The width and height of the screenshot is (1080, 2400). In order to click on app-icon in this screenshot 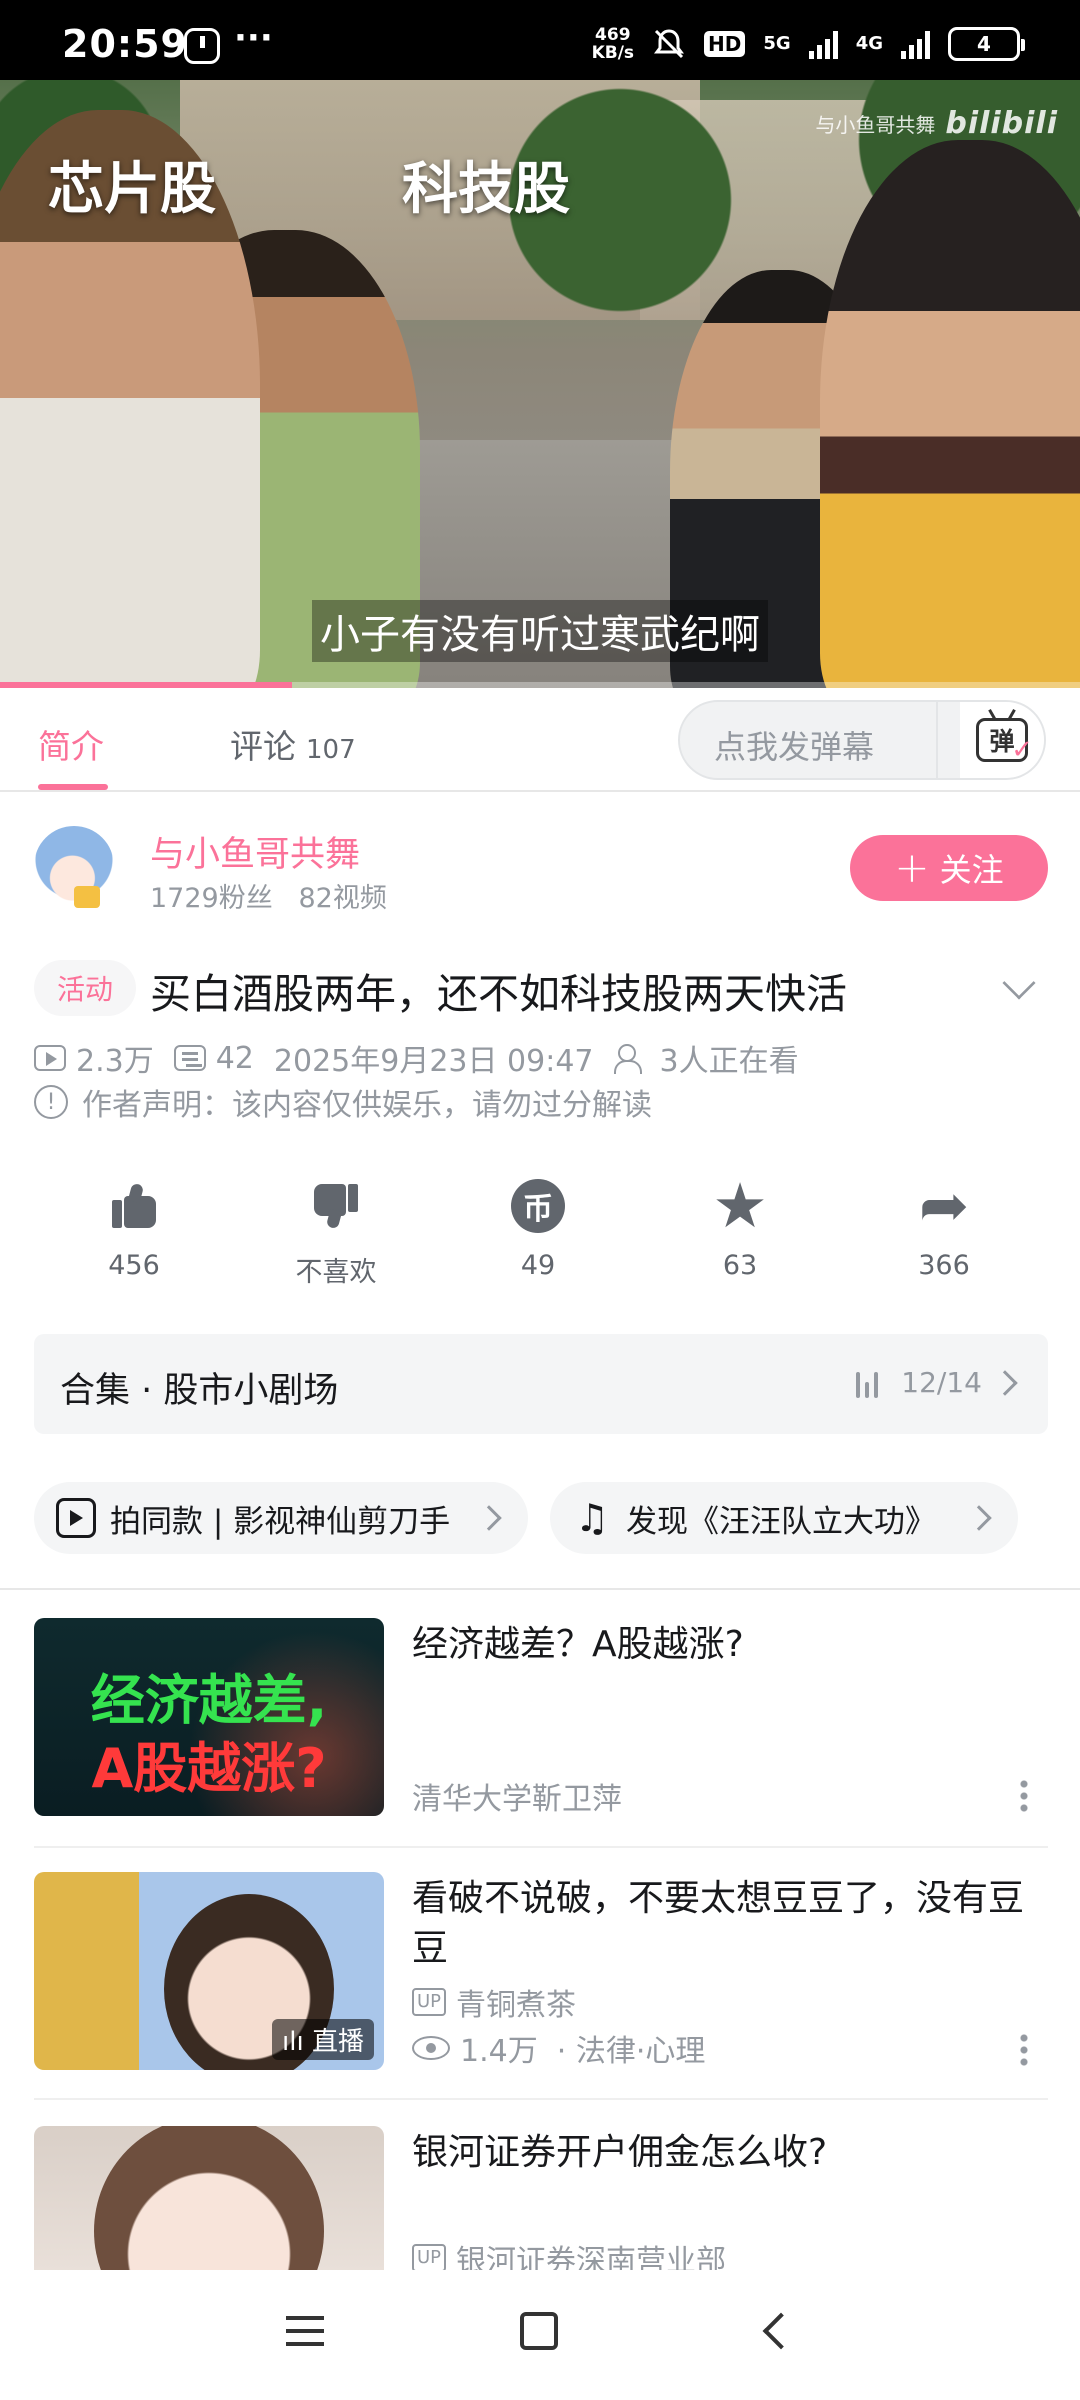, I will do `click(202, 46)`.